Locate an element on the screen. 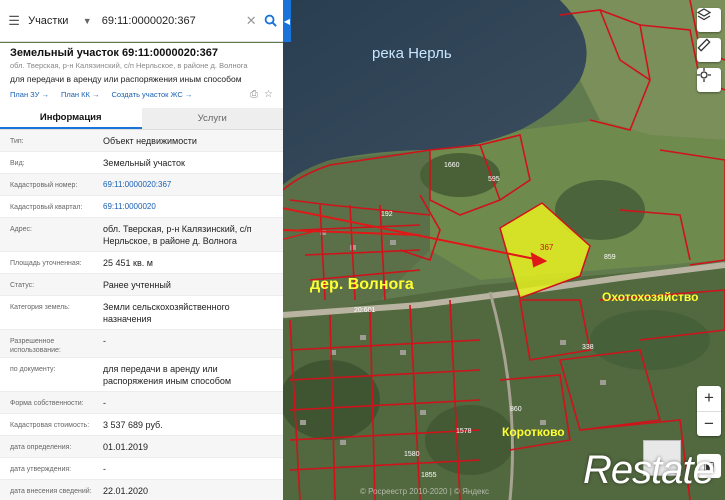  plan-kk-link: План КК → is located at coordinates (80, 94).